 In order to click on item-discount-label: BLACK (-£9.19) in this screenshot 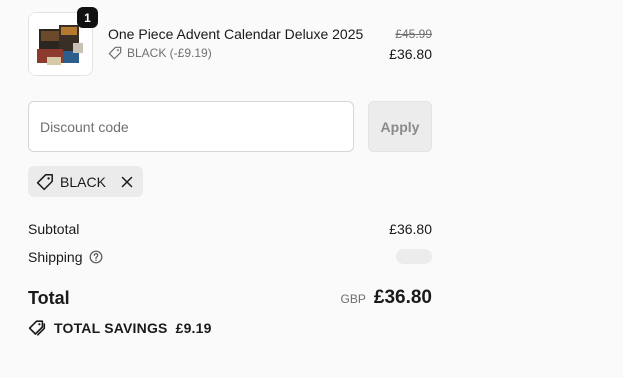, I will do `click(169, 53)`.